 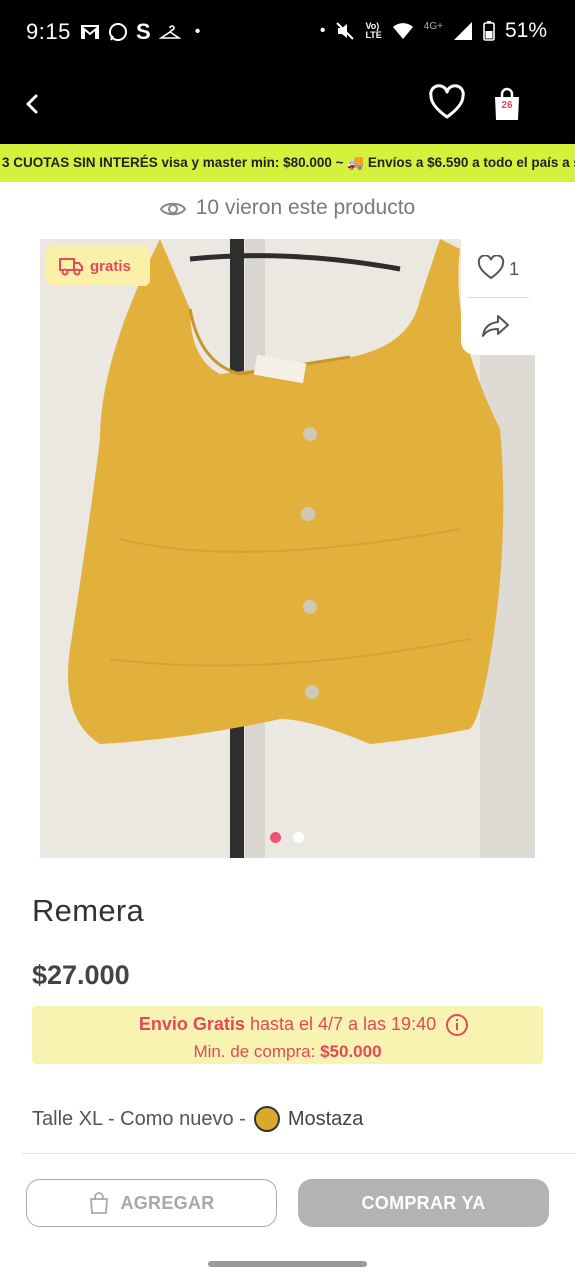 I want to click on product-attributes: Talle XL - Como nuevo - Mostaza, so click(x=197, y=1119).